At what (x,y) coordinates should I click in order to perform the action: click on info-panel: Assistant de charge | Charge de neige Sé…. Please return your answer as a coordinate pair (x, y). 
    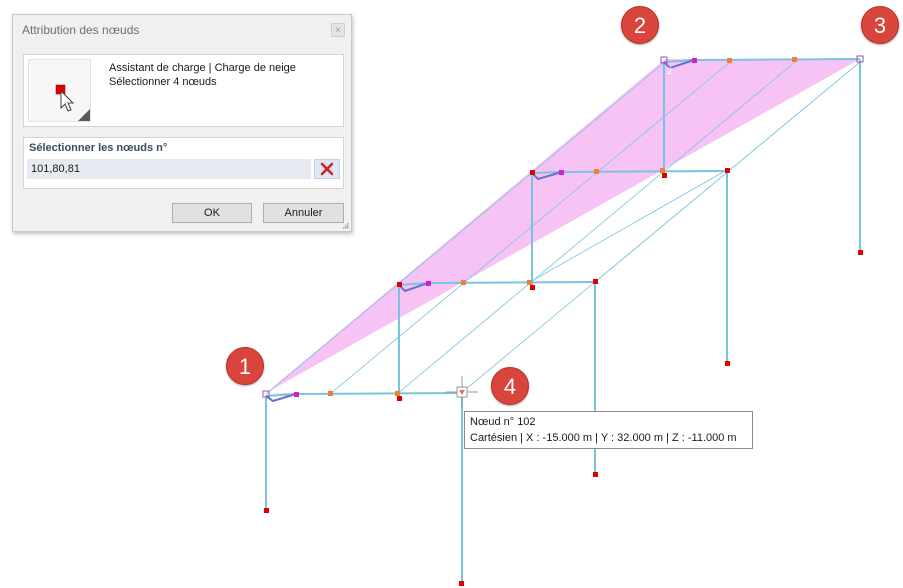
    Looking at the image, I should click on (183, 90).